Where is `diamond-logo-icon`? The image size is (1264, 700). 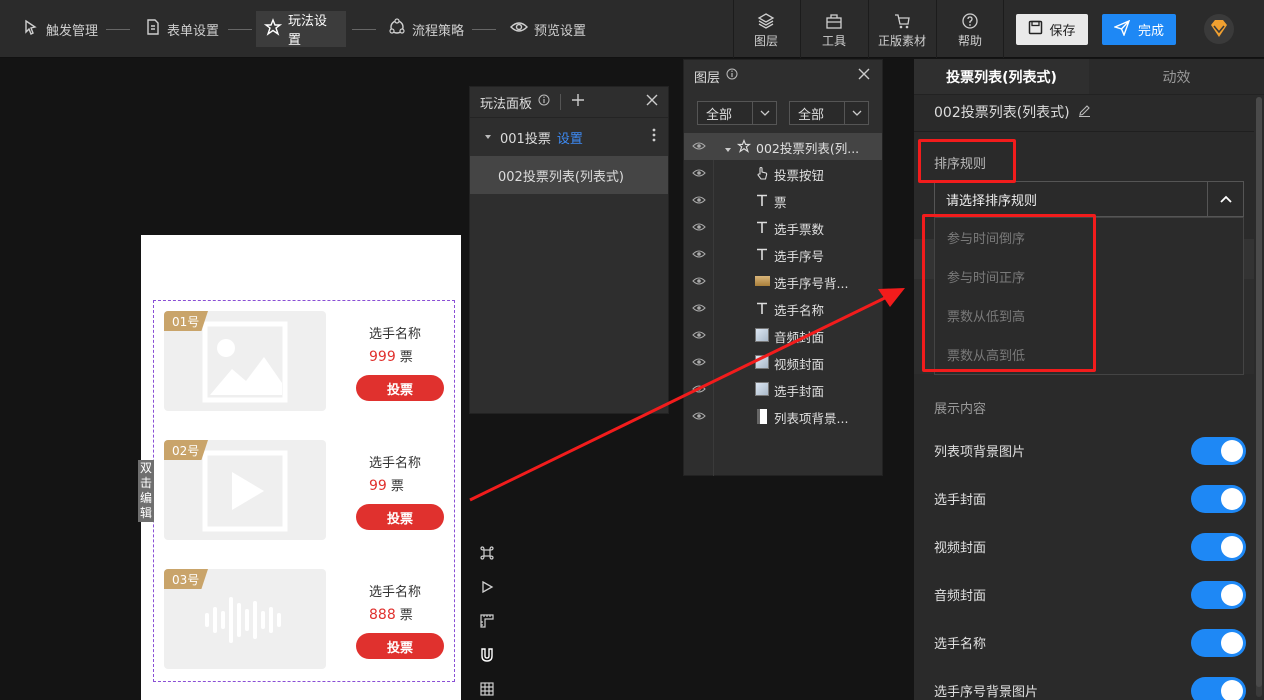
diamond-logo-icon is located at coordinates (1219, 28).